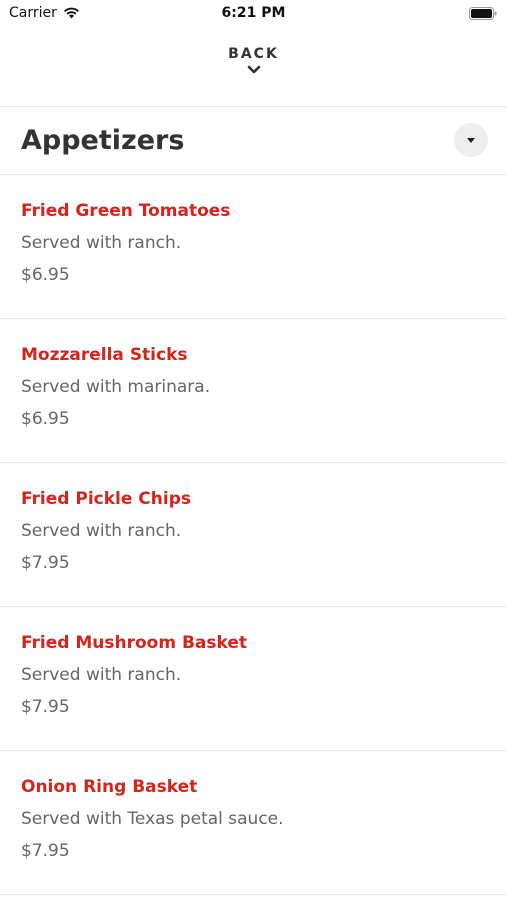 This screenshot has height=900, width=507. I want to click on back-label: BACK, so click(253, 54).